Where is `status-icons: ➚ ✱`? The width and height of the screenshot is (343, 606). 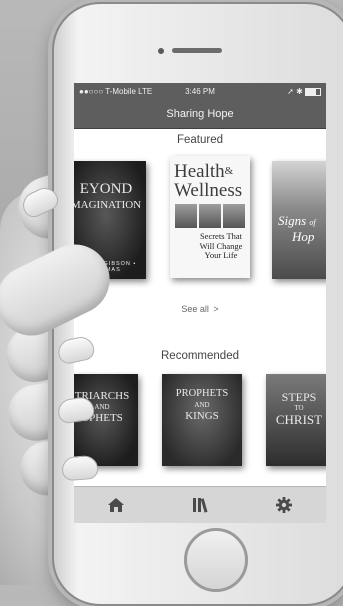 status-icons: ➚ ✱ is located at coordinates (281, 91).